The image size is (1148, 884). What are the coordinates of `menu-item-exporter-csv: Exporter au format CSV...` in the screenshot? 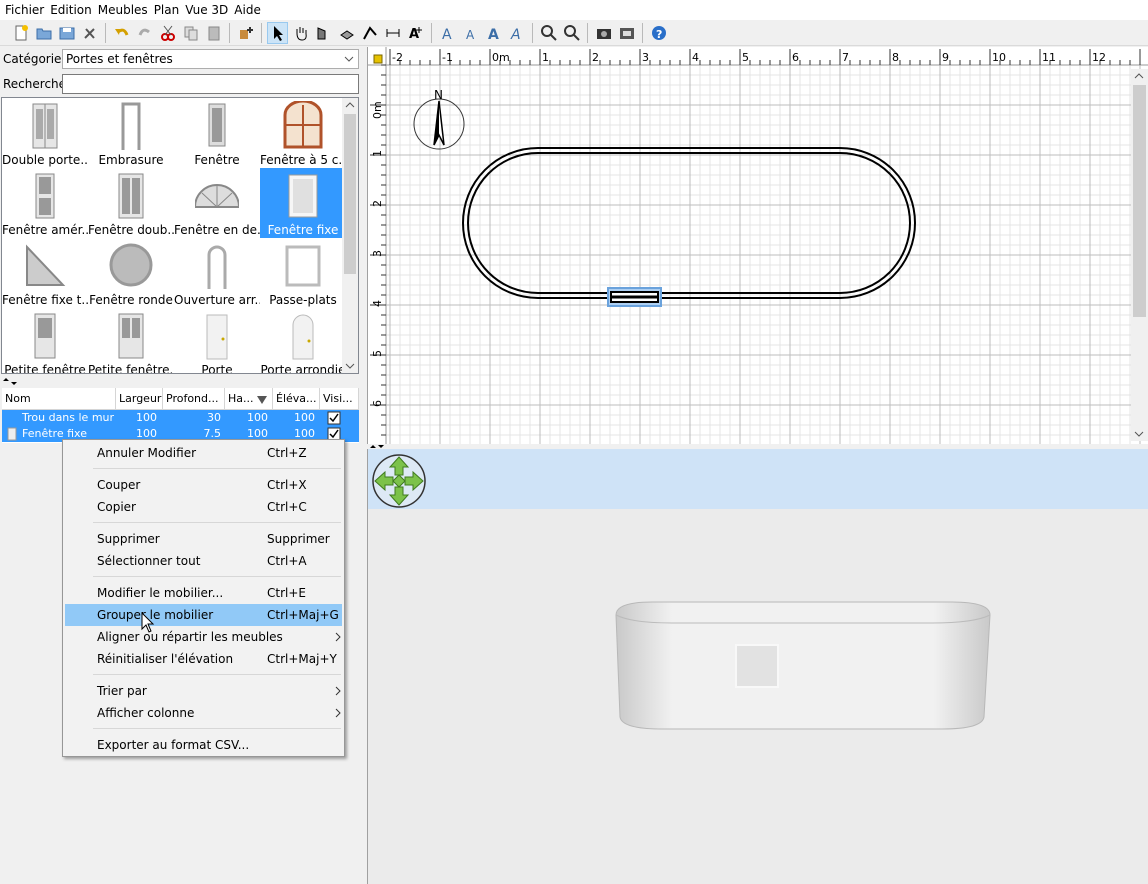 It's located at (203, 745).